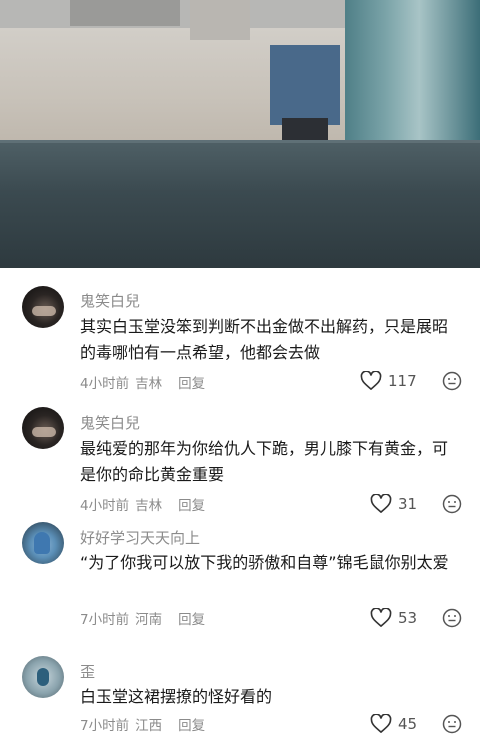 The height and width of the screenshot is (734, 480). What do you see at coordinates (393, 723) in the screenshot?
I see `like-button: 45` at bounding box center [393, 723].